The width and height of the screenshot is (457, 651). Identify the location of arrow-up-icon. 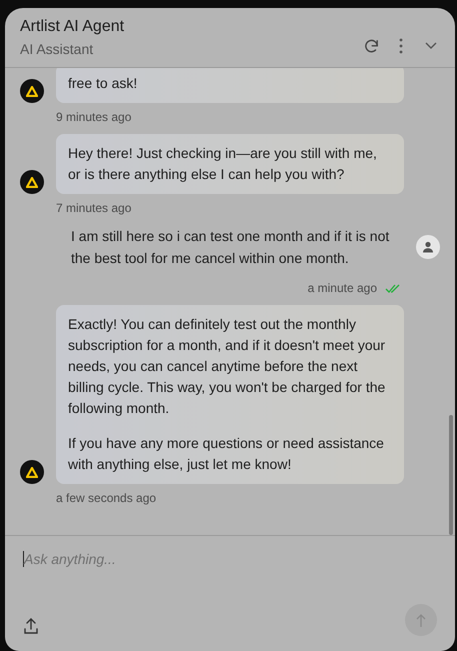
(421, 620).